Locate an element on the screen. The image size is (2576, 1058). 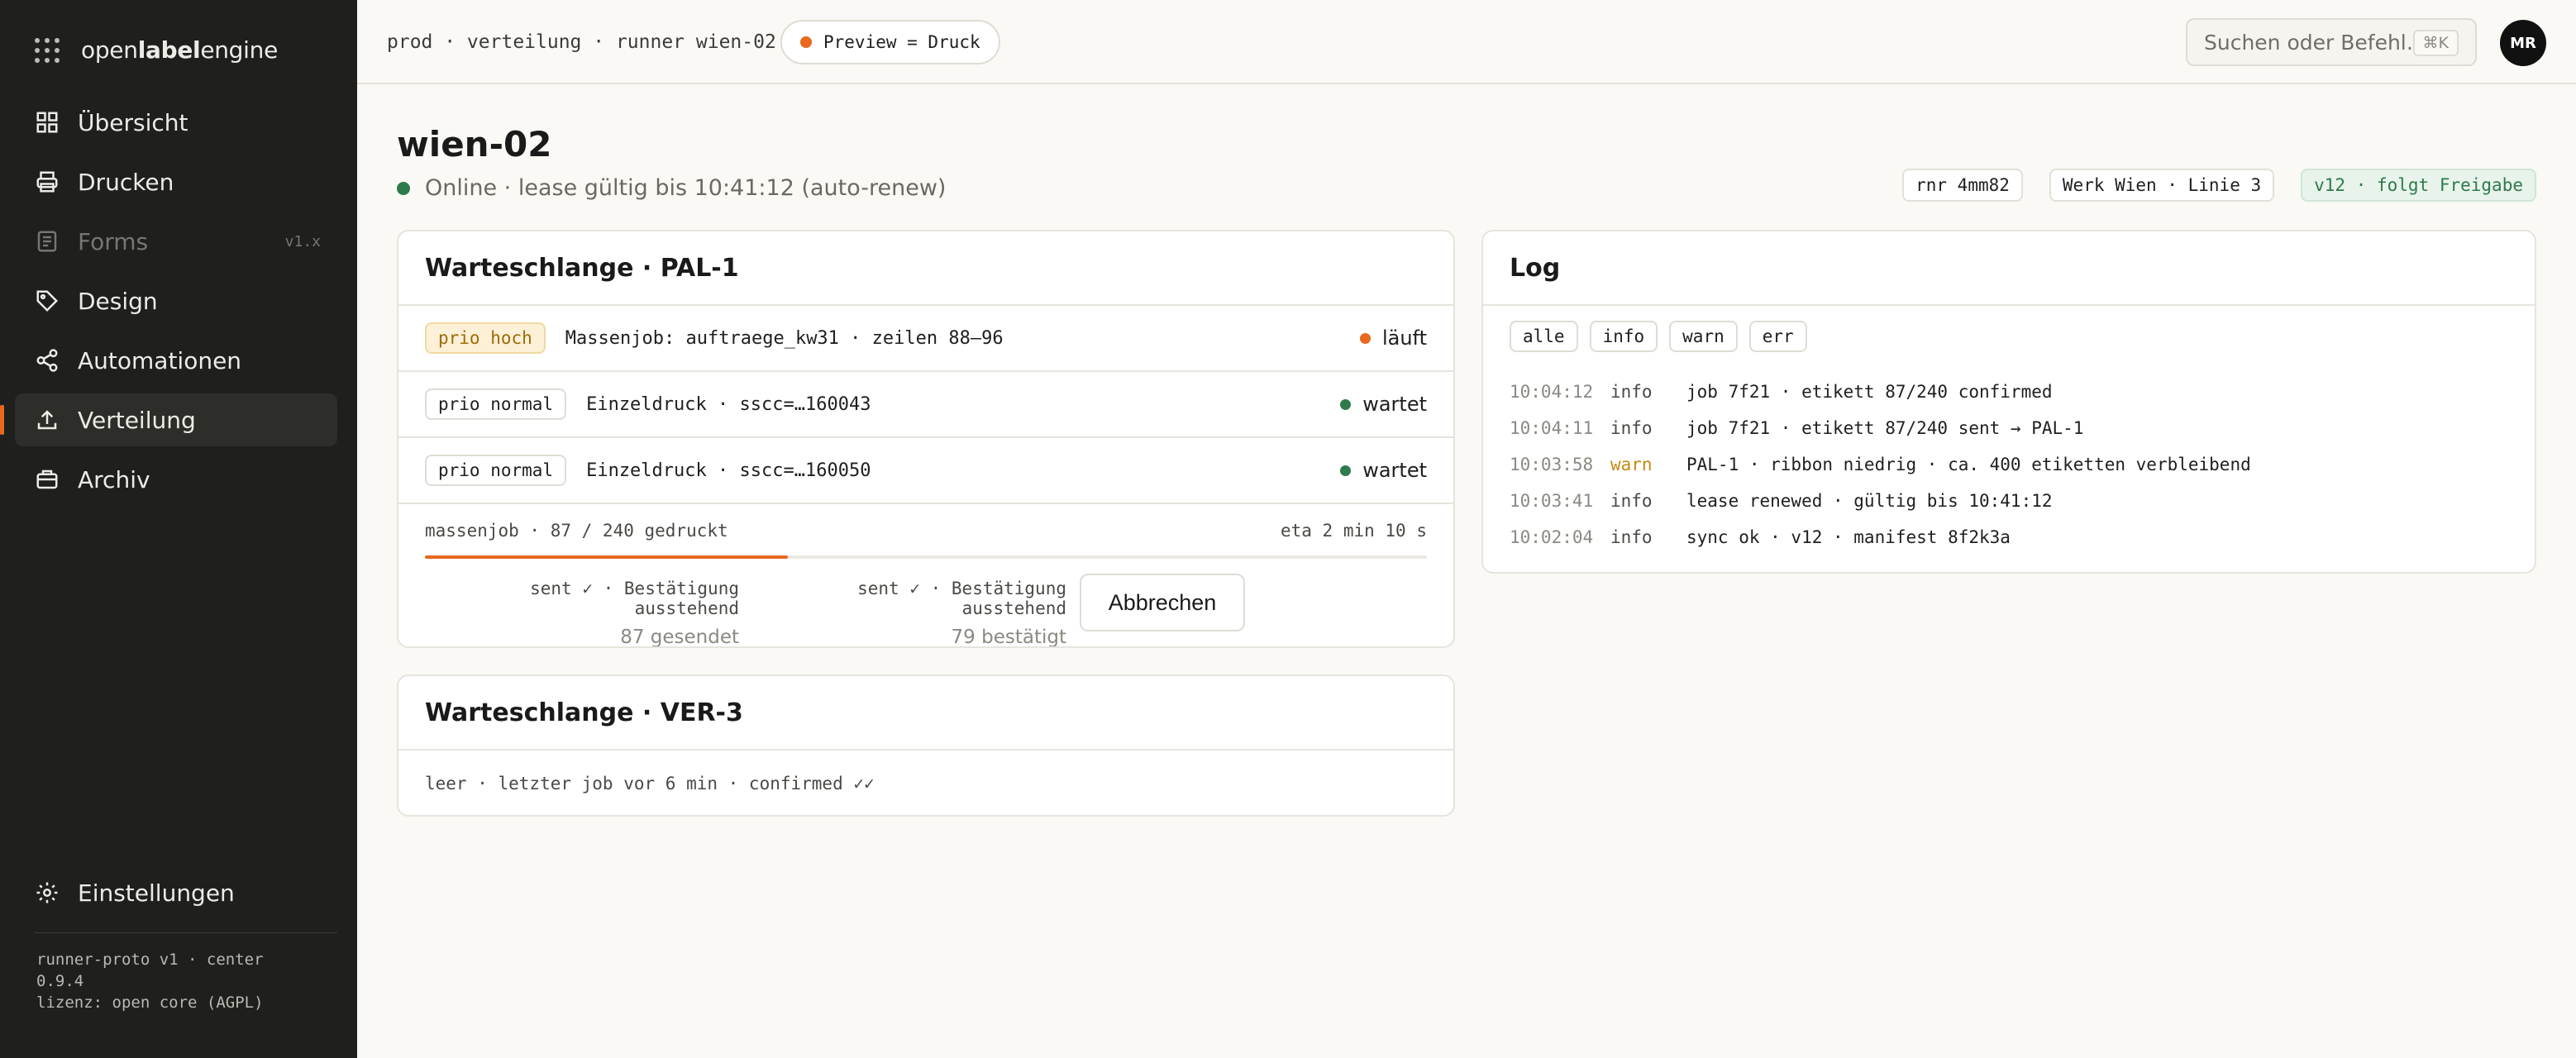
sidebar-item-archiv: Archiv is located at coordinates (176, 479).